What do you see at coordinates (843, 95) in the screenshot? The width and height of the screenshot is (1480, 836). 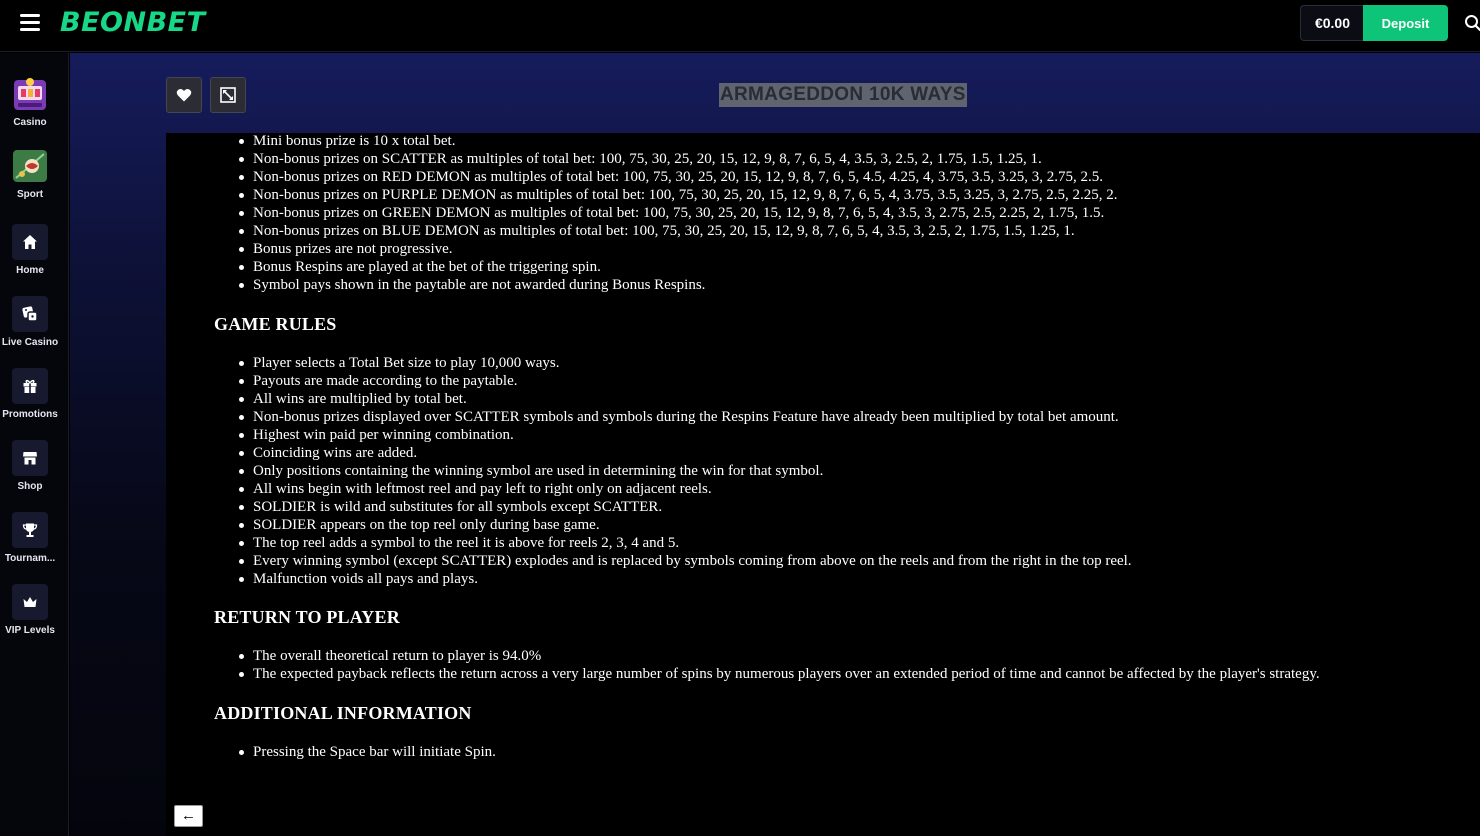 I see `game-title: ARMAGEDDON 10K WAYS` at bounding box center [843, 95].